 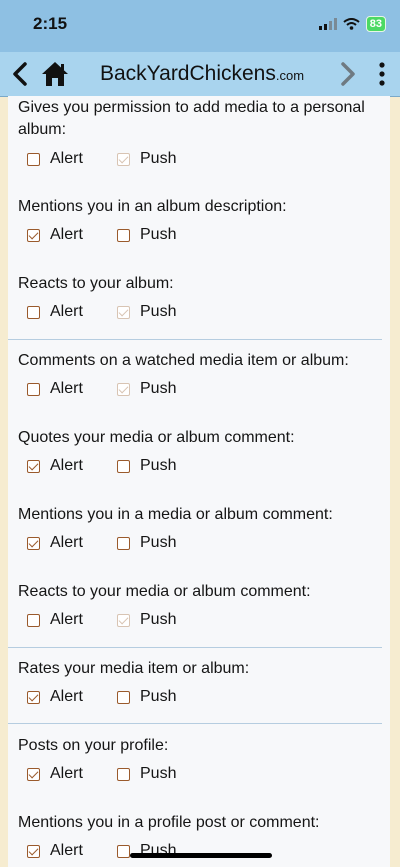 I want to click on wifi-icon, so click(x=351, y=24).